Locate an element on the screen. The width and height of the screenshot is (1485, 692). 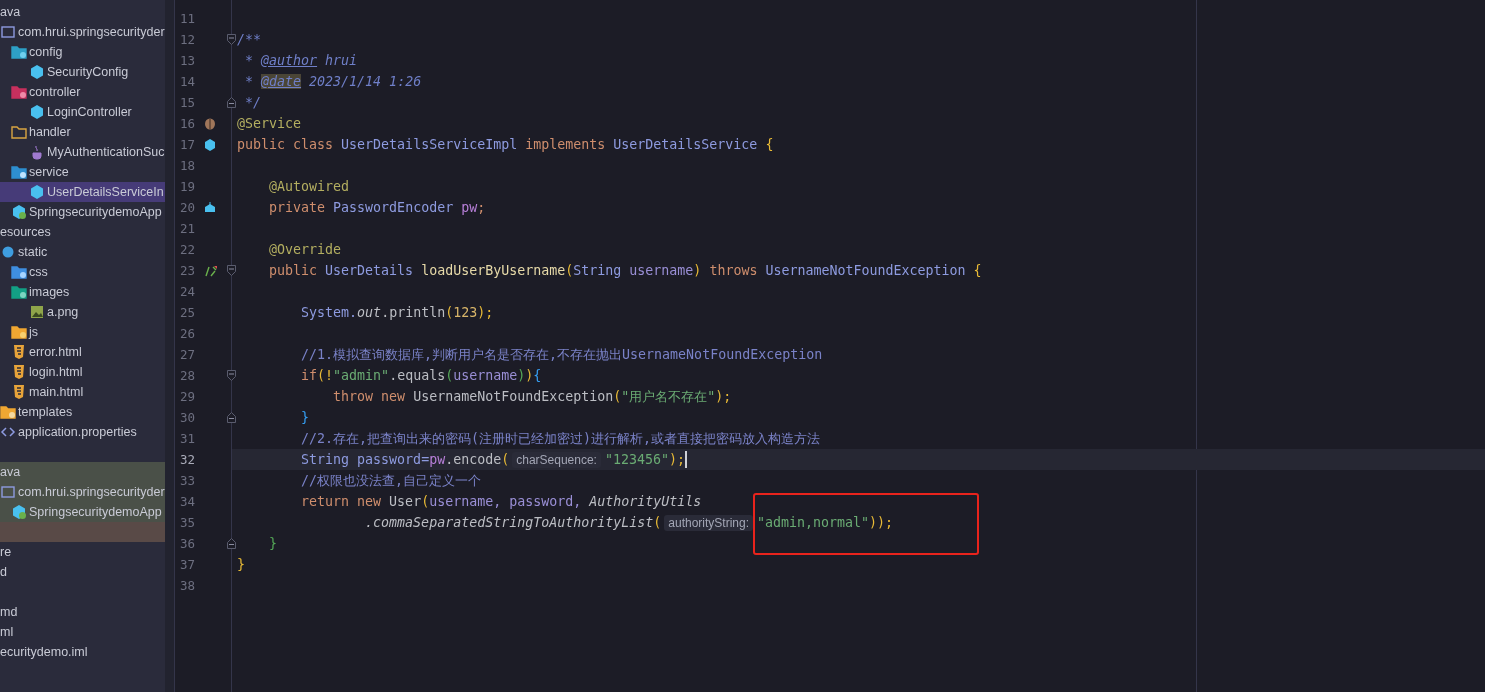
code-token: ); is located at coordinates (723, 396).